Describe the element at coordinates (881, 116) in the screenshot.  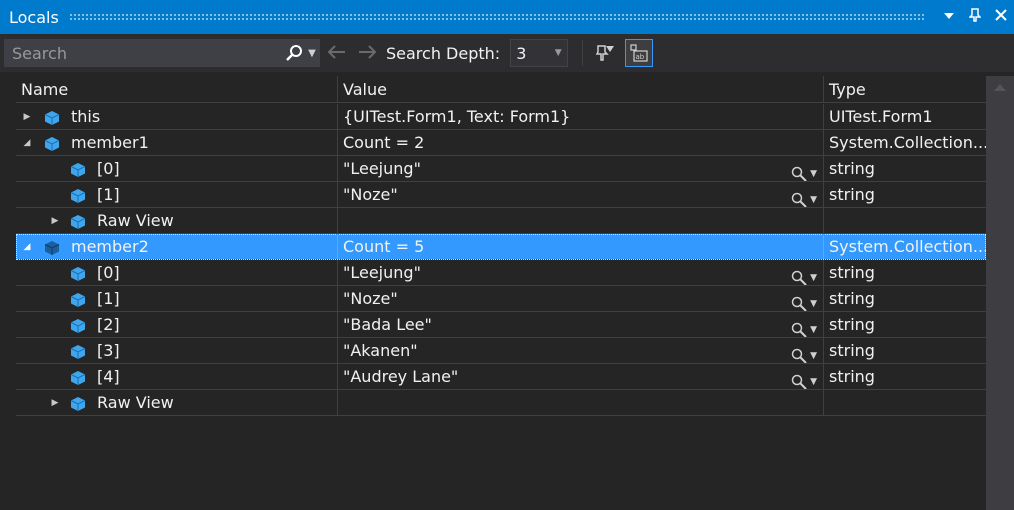
I see `type-cell: UITest.Form1` at that location.